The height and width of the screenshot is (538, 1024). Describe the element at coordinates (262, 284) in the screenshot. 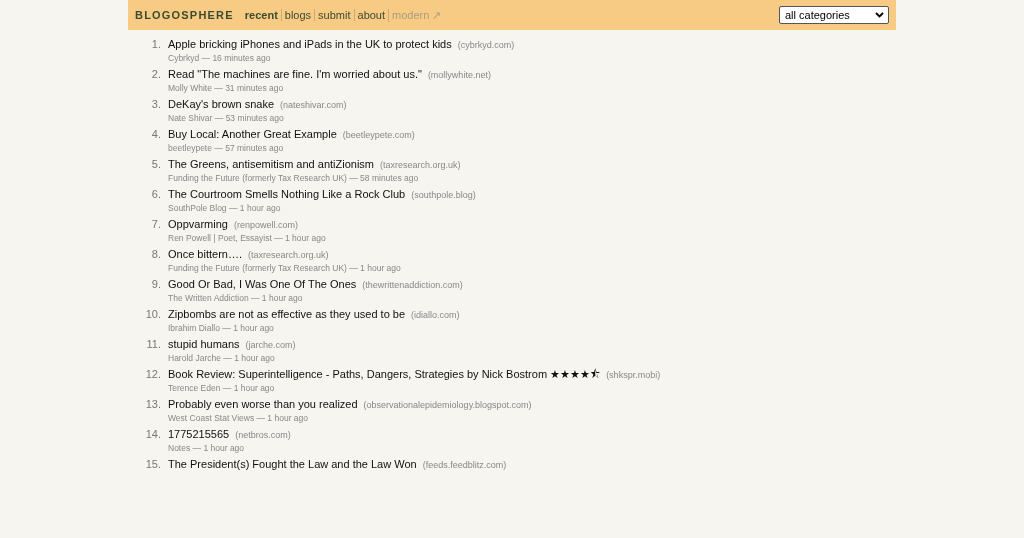

I see `post-title-link: Good Or Bad, I Was One Of The Ones` at that location.